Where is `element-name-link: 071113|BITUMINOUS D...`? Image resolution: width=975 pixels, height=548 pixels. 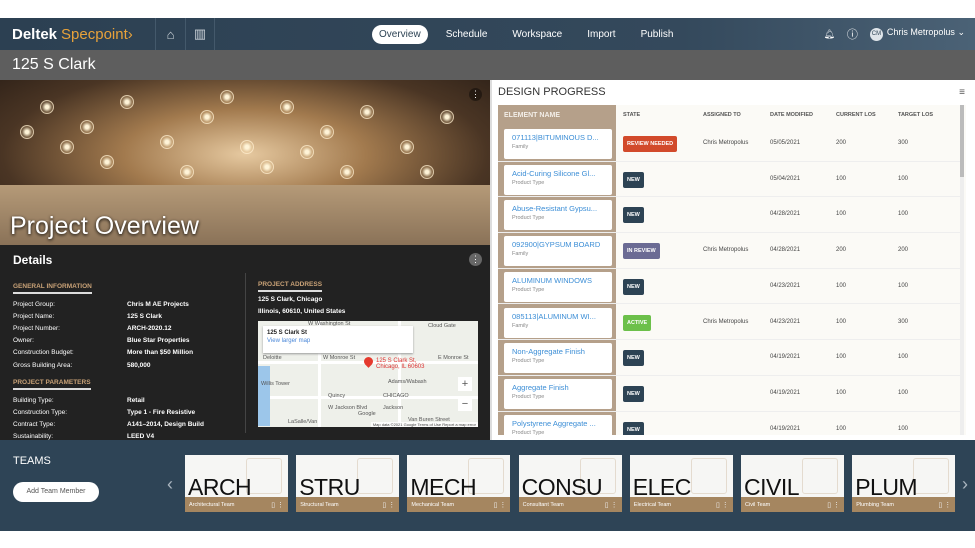
element-name-link: 071113|BITUMINOUS D... is located at coordinates (558, 137).